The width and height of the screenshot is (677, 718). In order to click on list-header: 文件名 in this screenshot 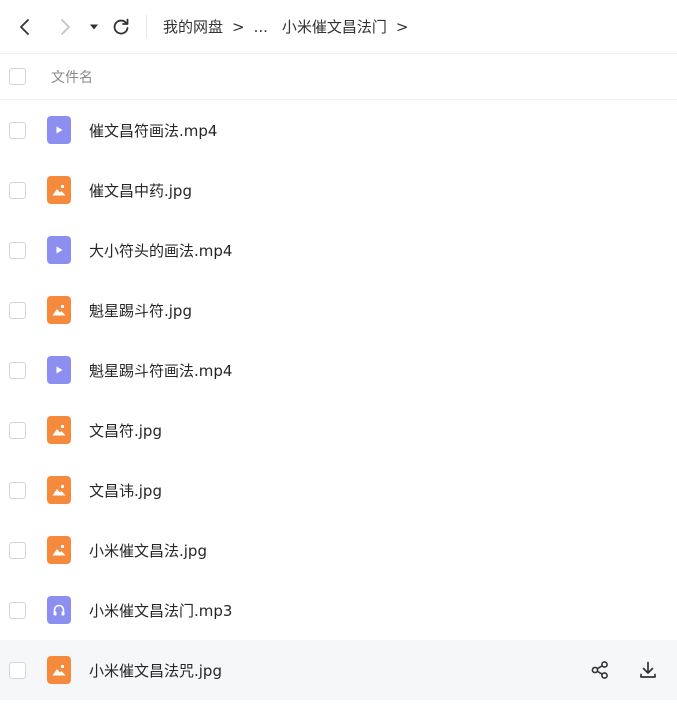, I will do `click(338, 77)`.